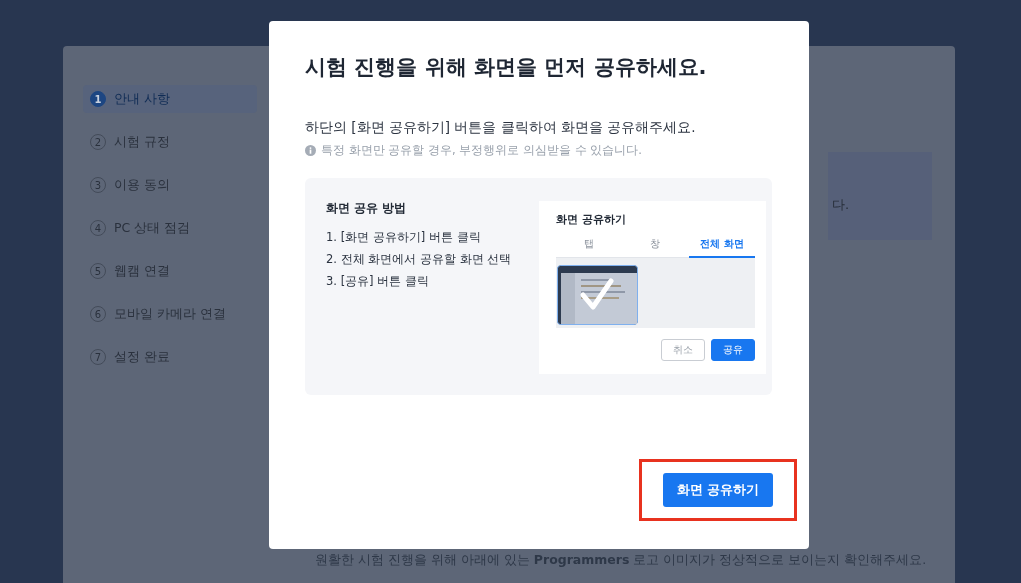 The image size is (1021, 583). What do you see at coordinates (423, 237) in the screenshot?
I see `guide-step: 1. [화면 공유하기] 버튼 클릭` at bounding box center [423, 237].